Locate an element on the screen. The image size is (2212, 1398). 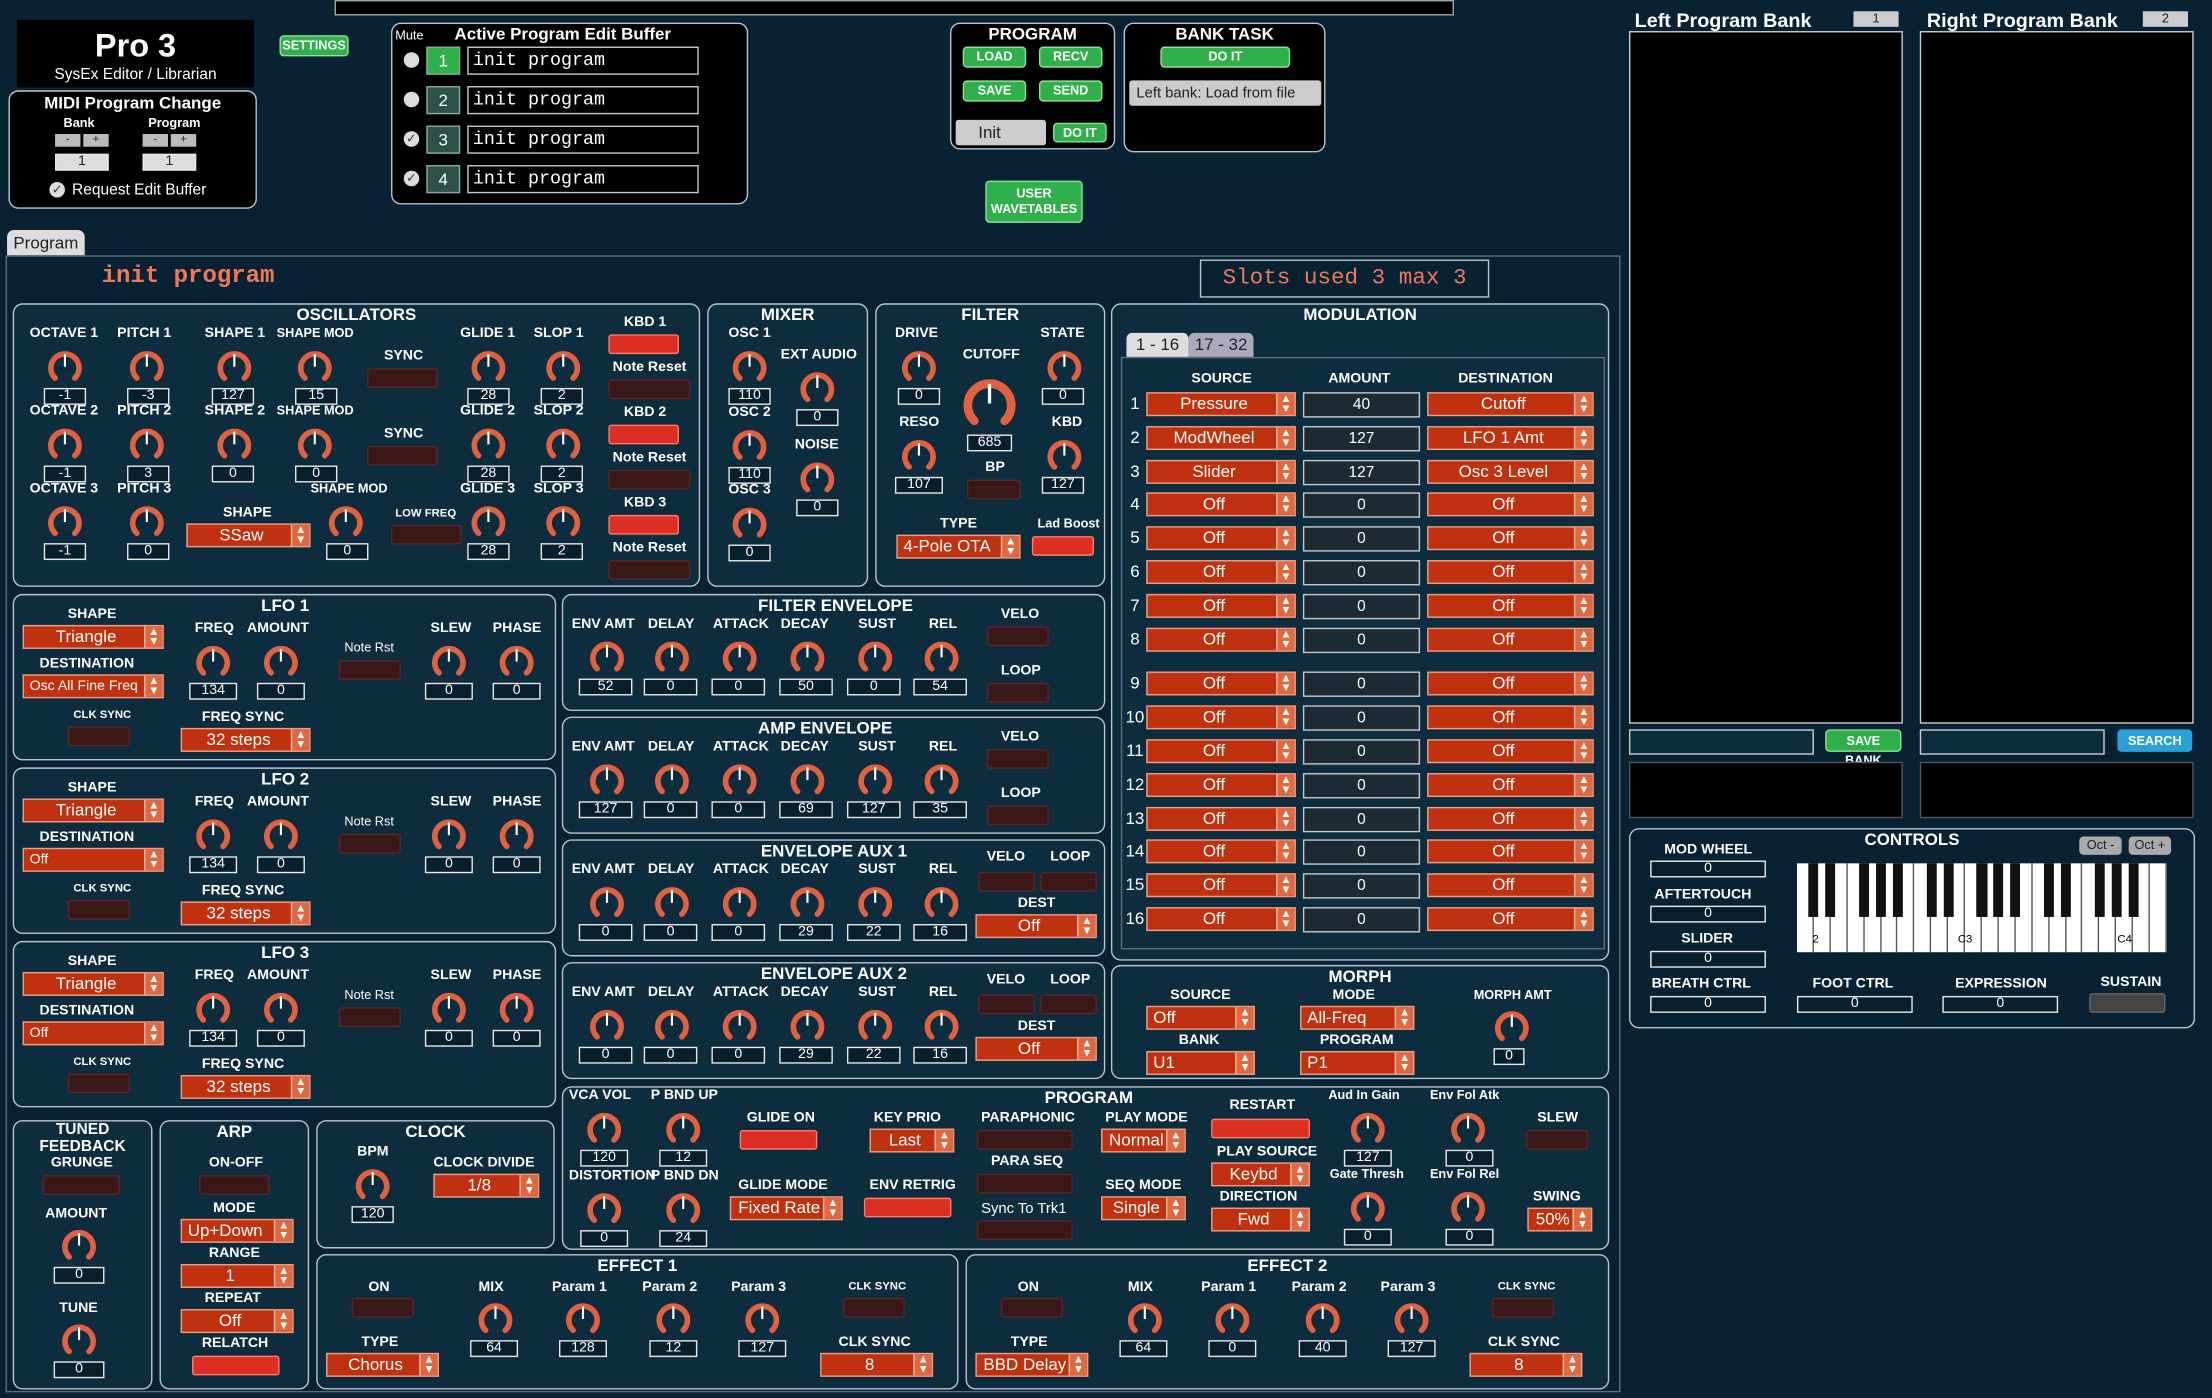
lfo3-freq-sync-select: 32 steps ▲ ▼ is located at coordinates (245, 1086).